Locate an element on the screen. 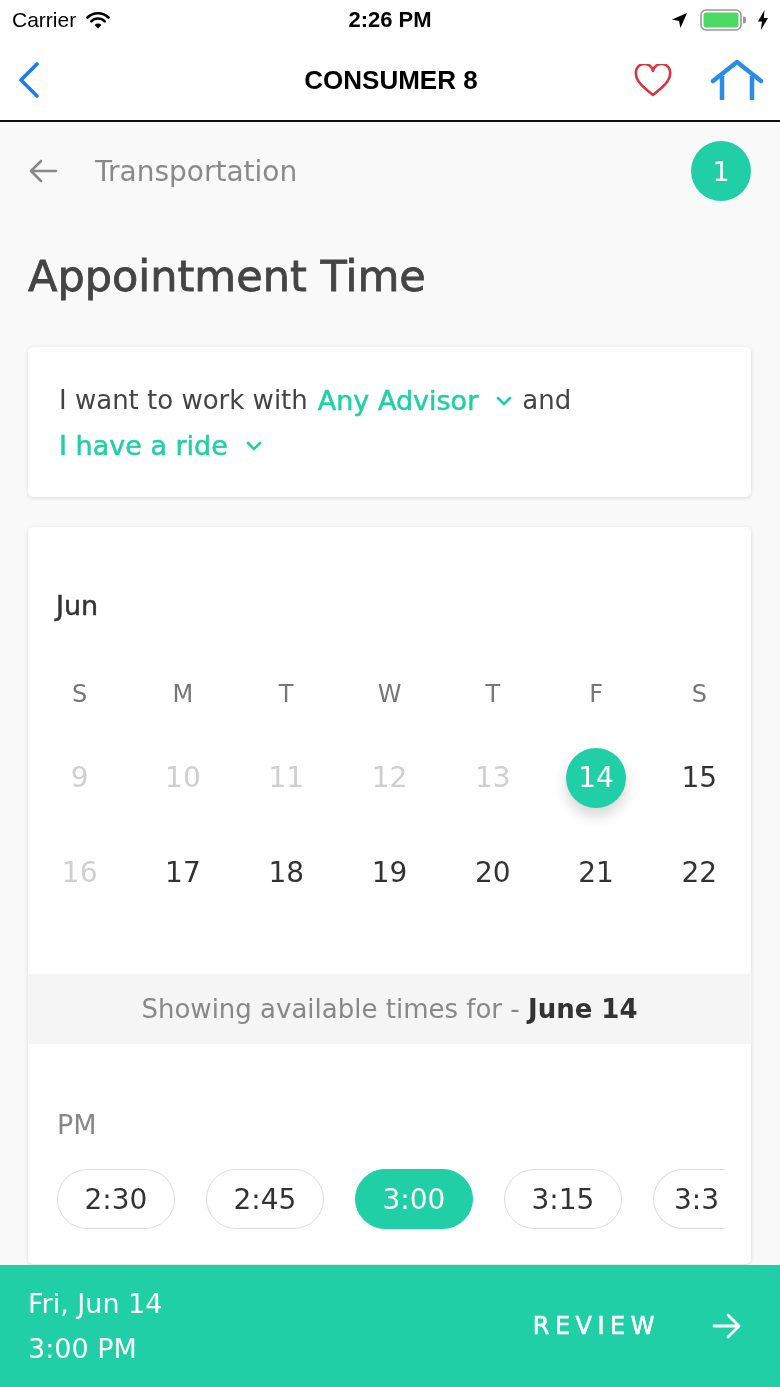 The height and width of the screenshot is (1387, 780). calendar-day: 15 is located at coordinates (699, 777).